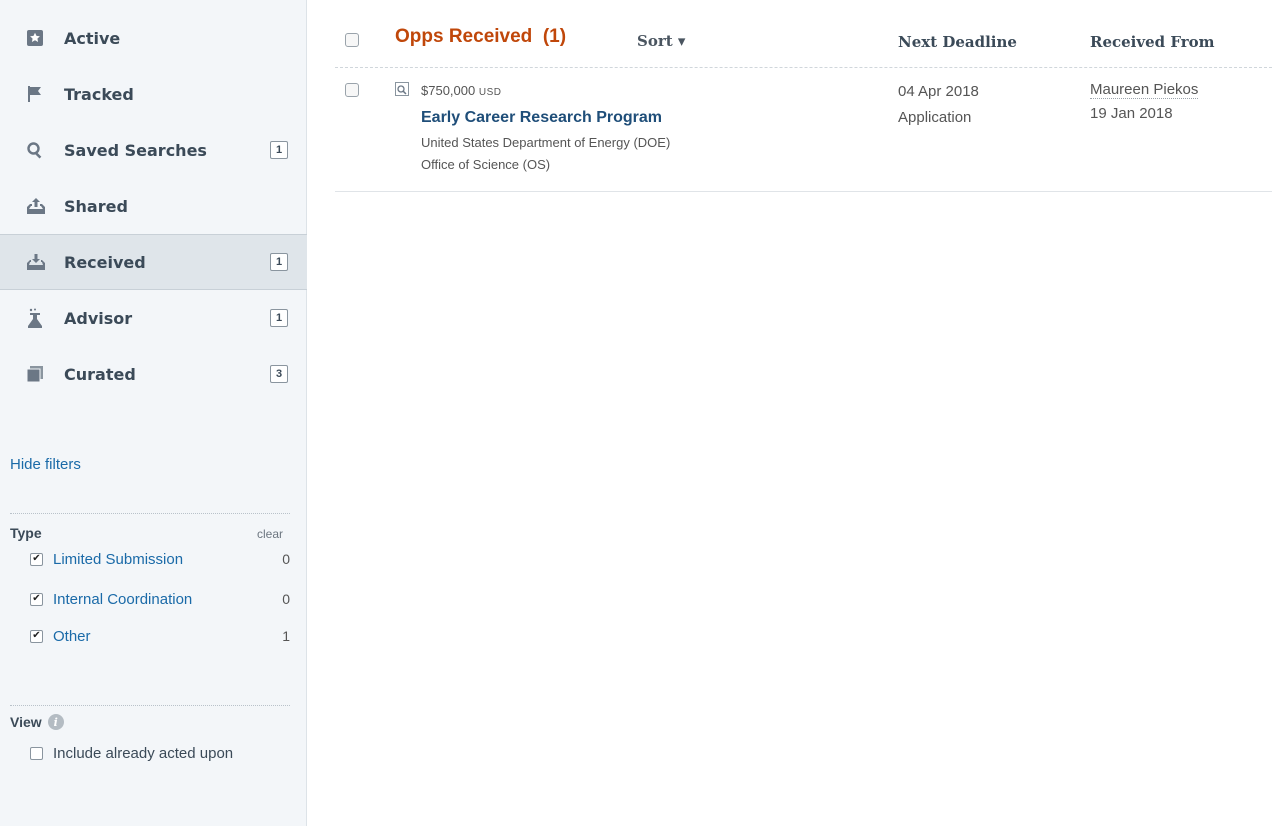 This screenshot has height=826, width=1272. I want to click on include-acted-upon-checkbox, so click(36, 753).